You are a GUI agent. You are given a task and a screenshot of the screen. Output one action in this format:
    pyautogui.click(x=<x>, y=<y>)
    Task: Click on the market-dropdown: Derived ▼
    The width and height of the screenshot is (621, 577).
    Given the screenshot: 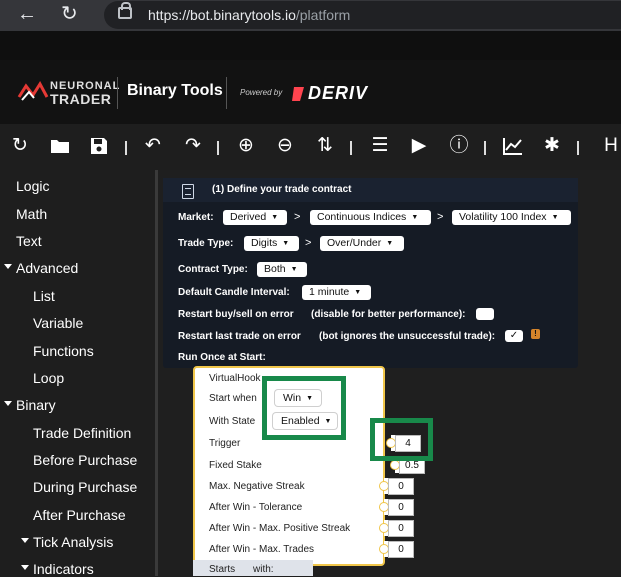 What is the action you would take?
    pyautogui.click(x=255, y=217)
    